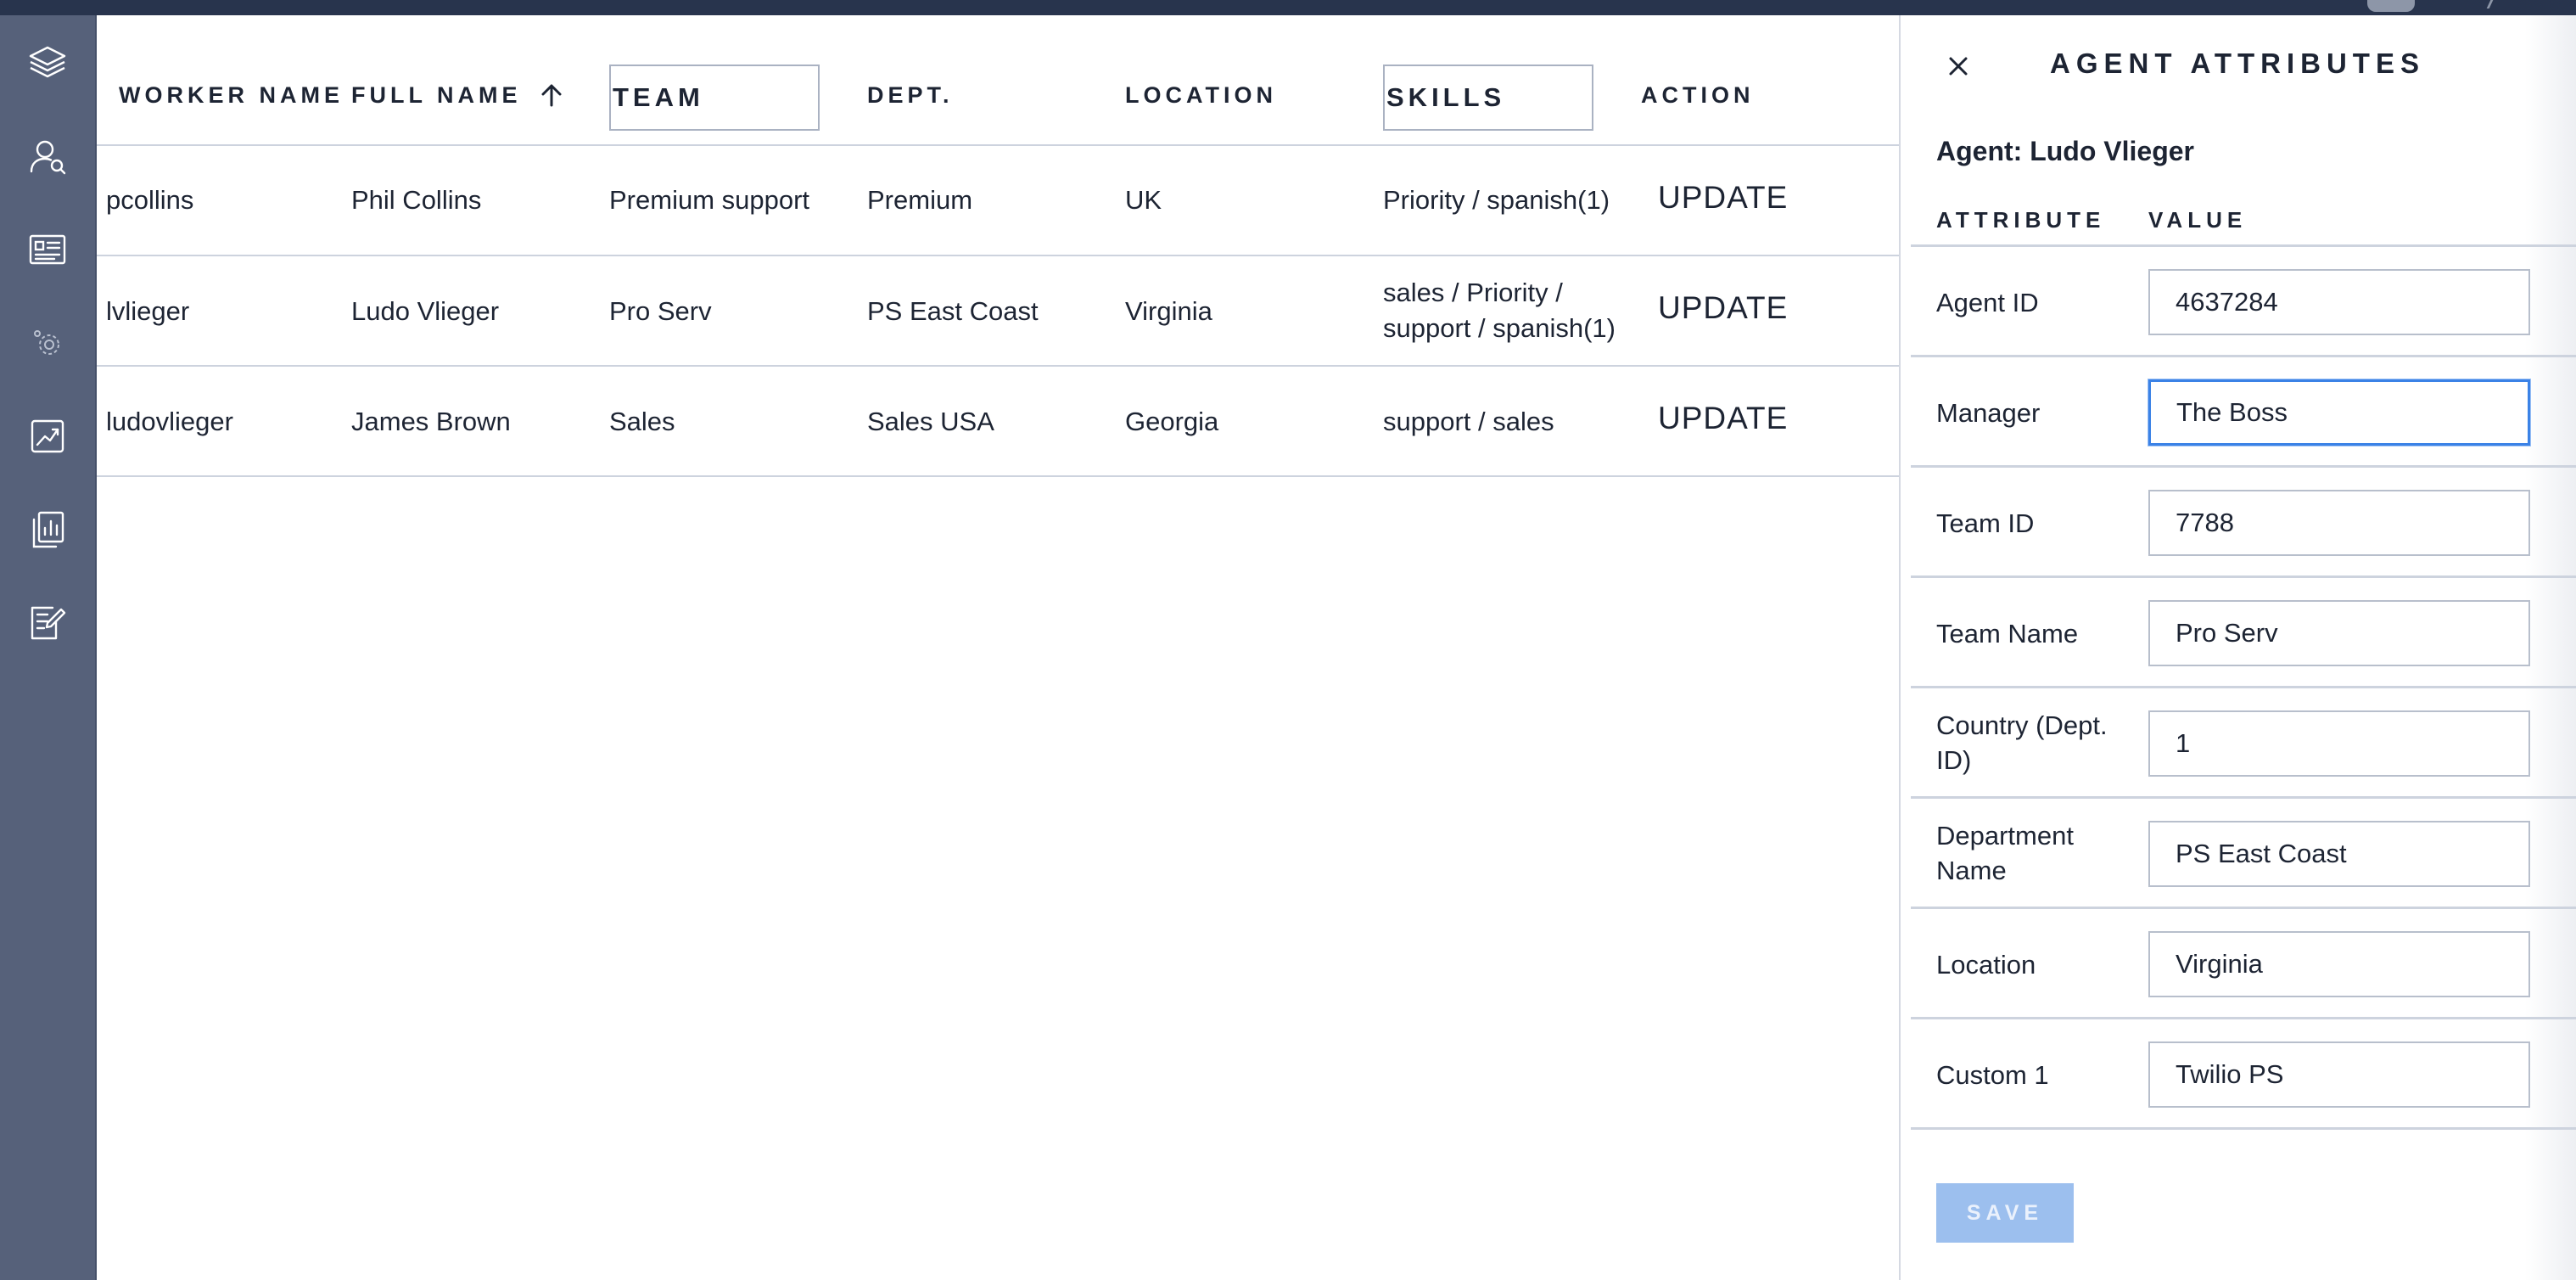 This screenshot has height=1280, width=2576. I want to click on panel-shadow, so click(2550, 648).